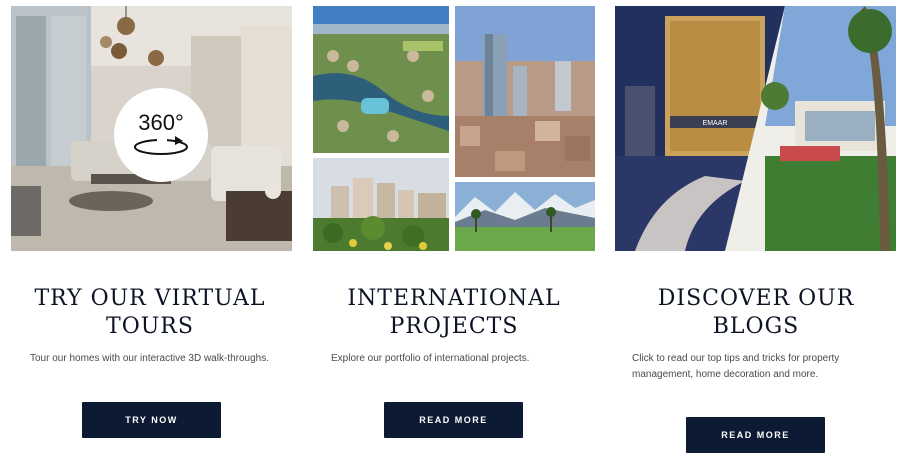 The image size is (900, 460). Describe the element at coordinates (150, 312) in the screenshot. I see `card-title: TRY OUR VIRTUAL TOURS` at that location.